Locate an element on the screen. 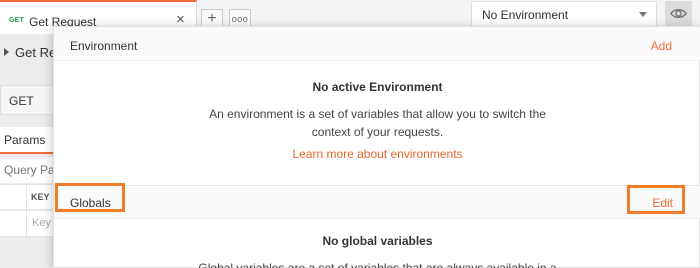 The height and width of the screenshot is (268, 700). globals-highlight-box is located at coordinates (90, 197).